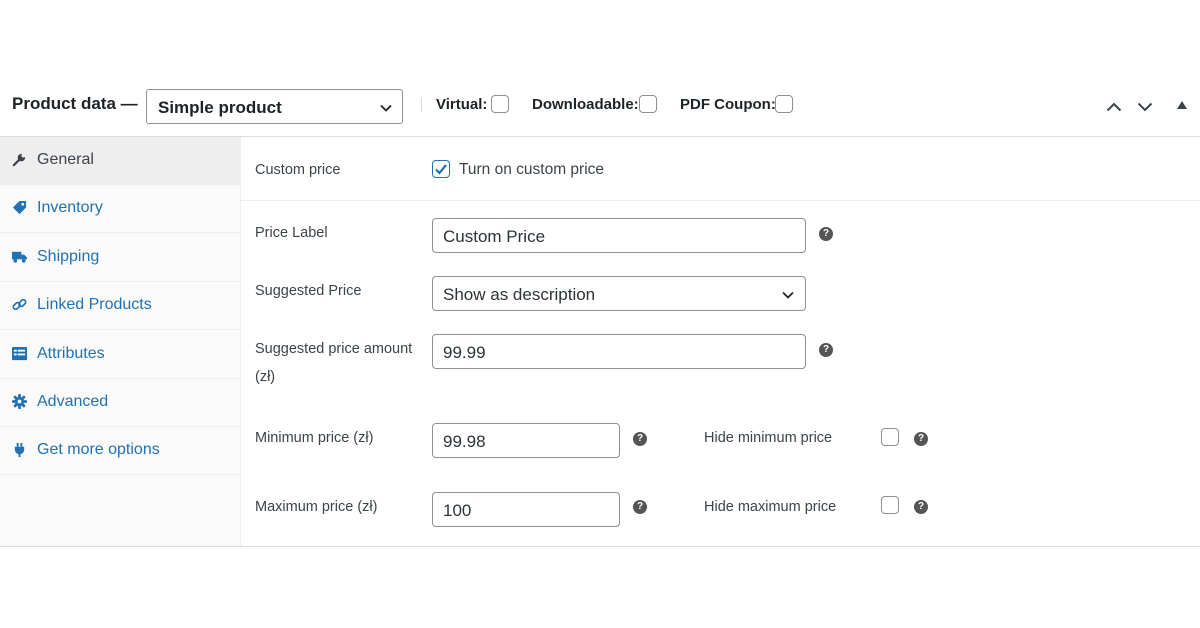 The image size is (1200, 628). What do you see at coordinates (720, 200) in the screenshot?
I see `section-divider` at bounding box center [720, 200].